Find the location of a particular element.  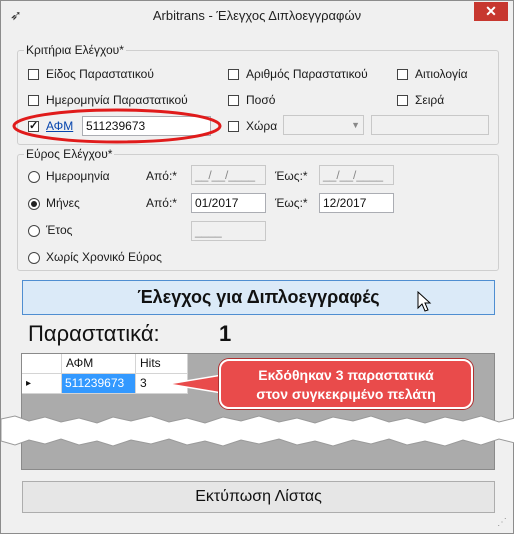

torn-edge-effect is located at coordinates (257, 431).